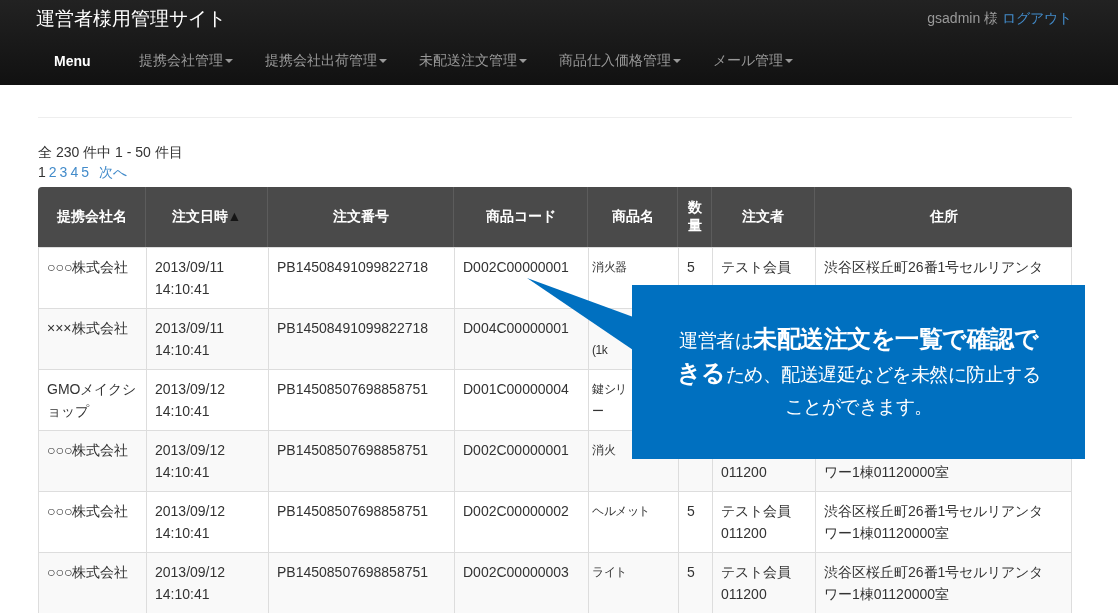  What do you see at coordinates (325, 61) in the screenshot?
I see `nav-dropdown: 提携会社出荷管理` at bounding box center [325, 61].